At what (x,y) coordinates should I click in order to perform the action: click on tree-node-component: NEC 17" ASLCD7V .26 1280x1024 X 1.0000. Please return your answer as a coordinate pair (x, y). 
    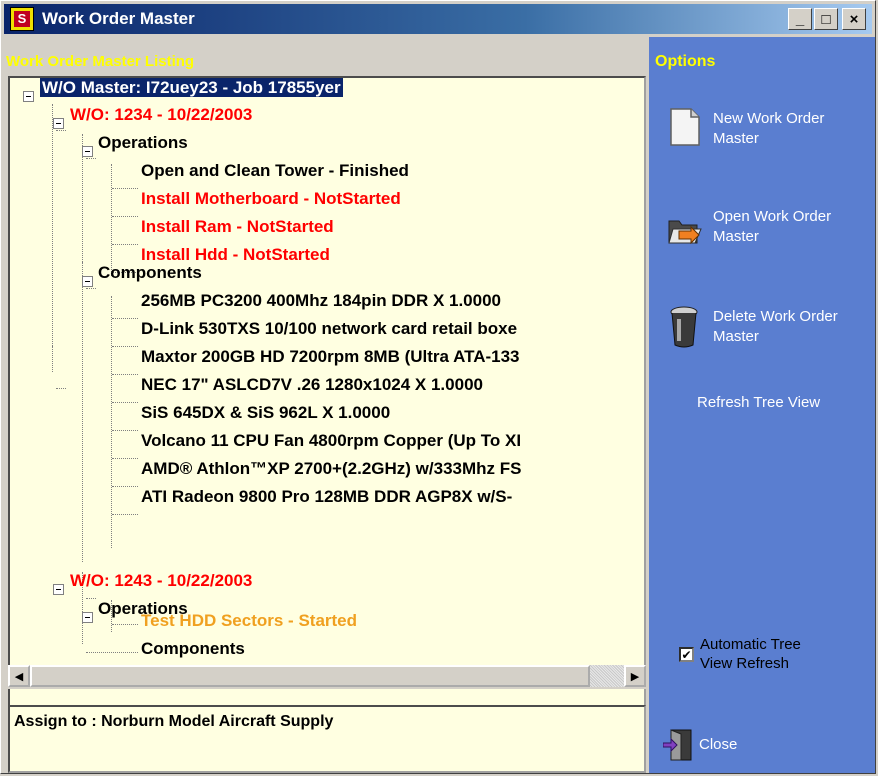
    Looking at the image, I should click on (312, 388).